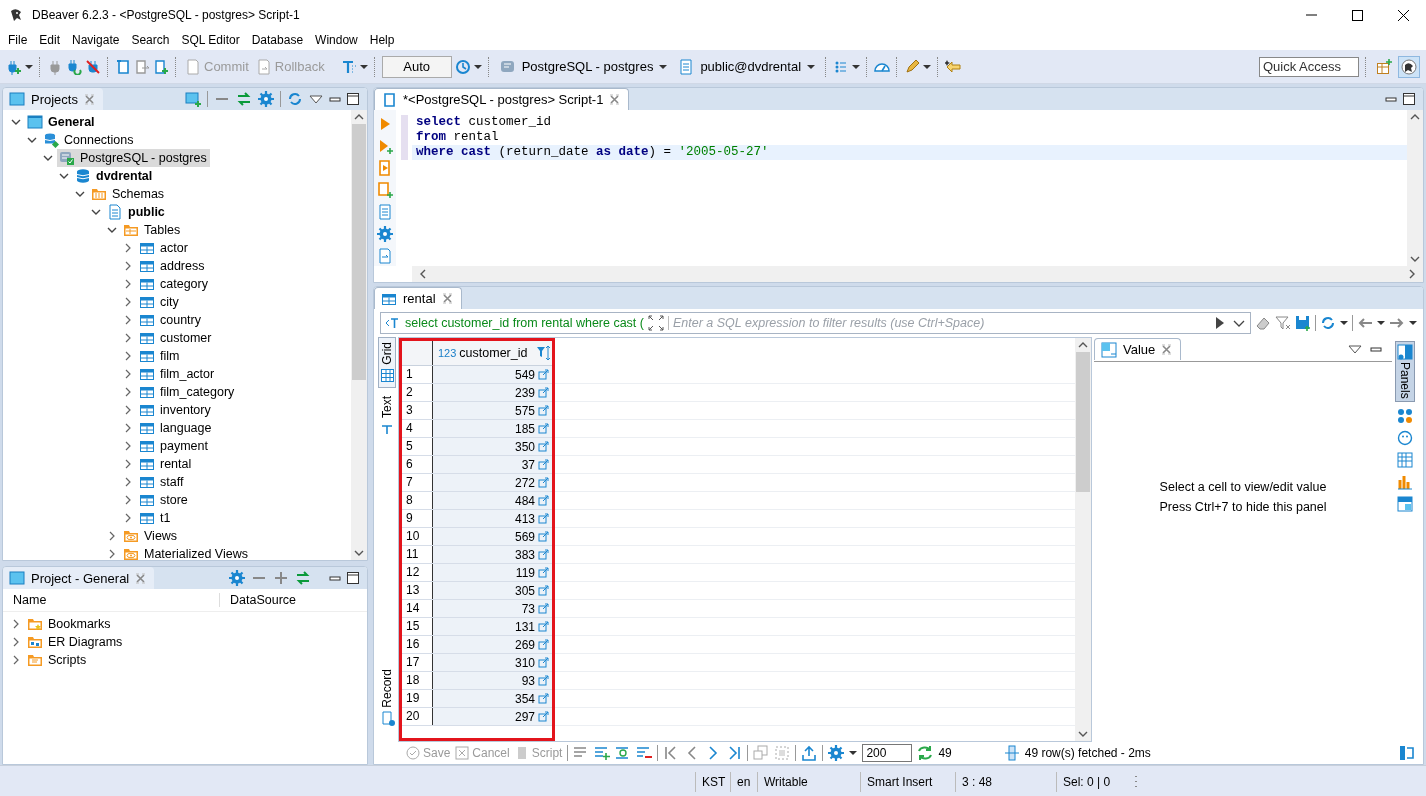 The height and width of the screenshot is (796, 1426). Describe the element at coordinates (210, 40) in the screenshot. I see `menu-item: SQL Editor` at that location.